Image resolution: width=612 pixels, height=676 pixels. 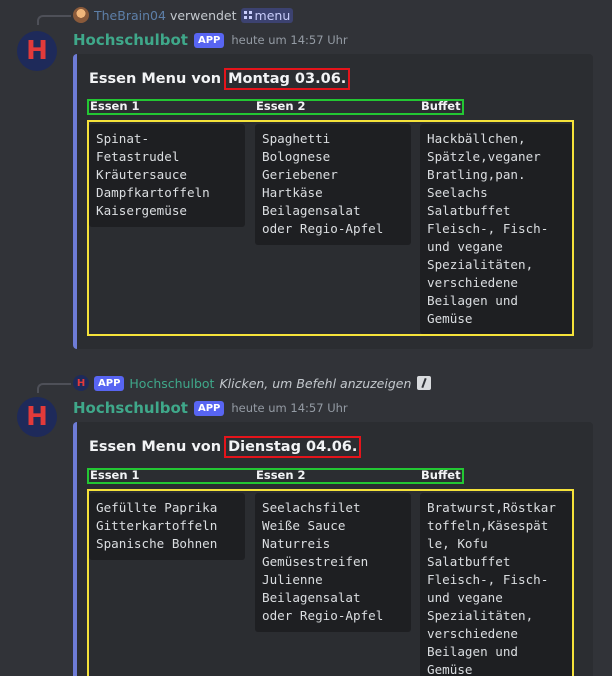 What do you see at coordinates (315, 383) in the screenshot?
I see `click-to-show-command: Klicken, um Befehl anzuzeigen` at bounding box center [315, 383].